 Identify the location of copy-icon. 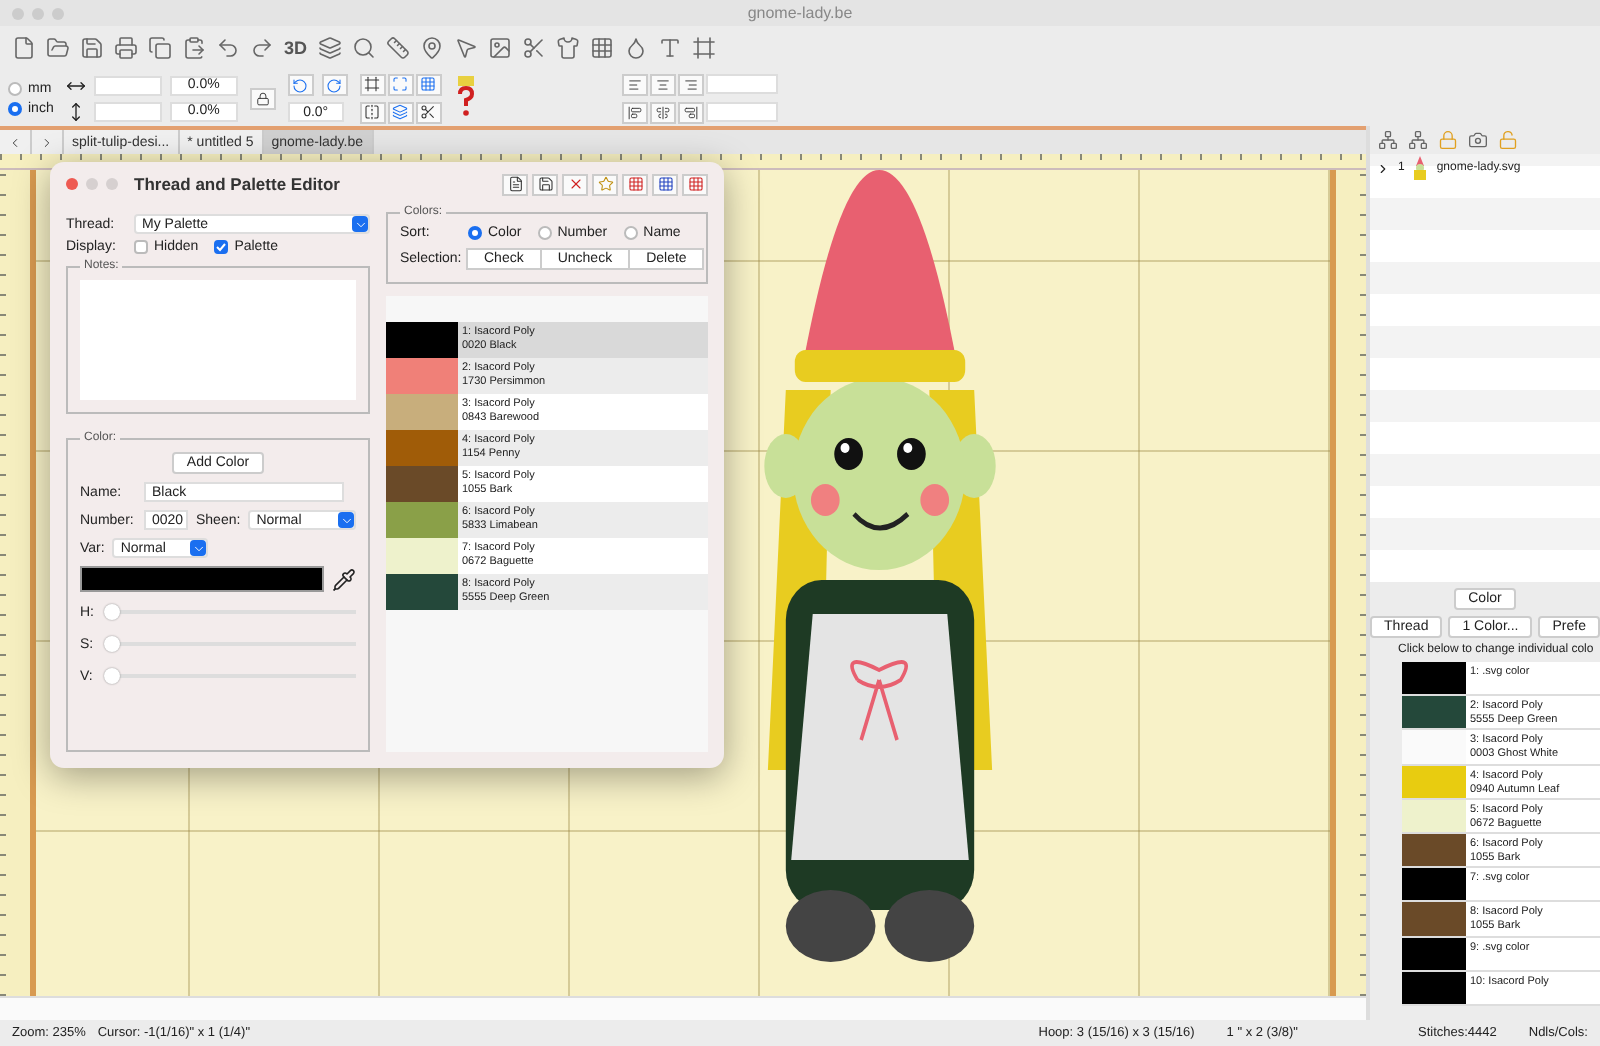
(160, 48).